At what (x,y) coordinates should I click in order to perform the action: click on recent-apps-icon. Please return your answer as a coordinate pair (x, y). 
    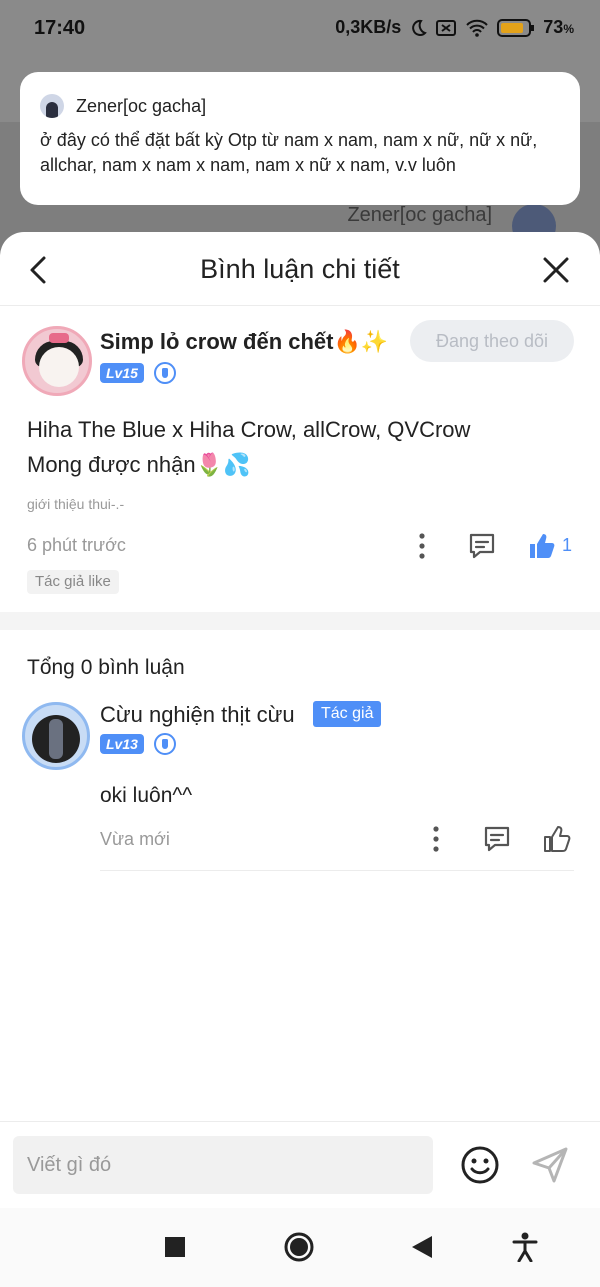
    Looking at the image, I should click on (175, 1247).